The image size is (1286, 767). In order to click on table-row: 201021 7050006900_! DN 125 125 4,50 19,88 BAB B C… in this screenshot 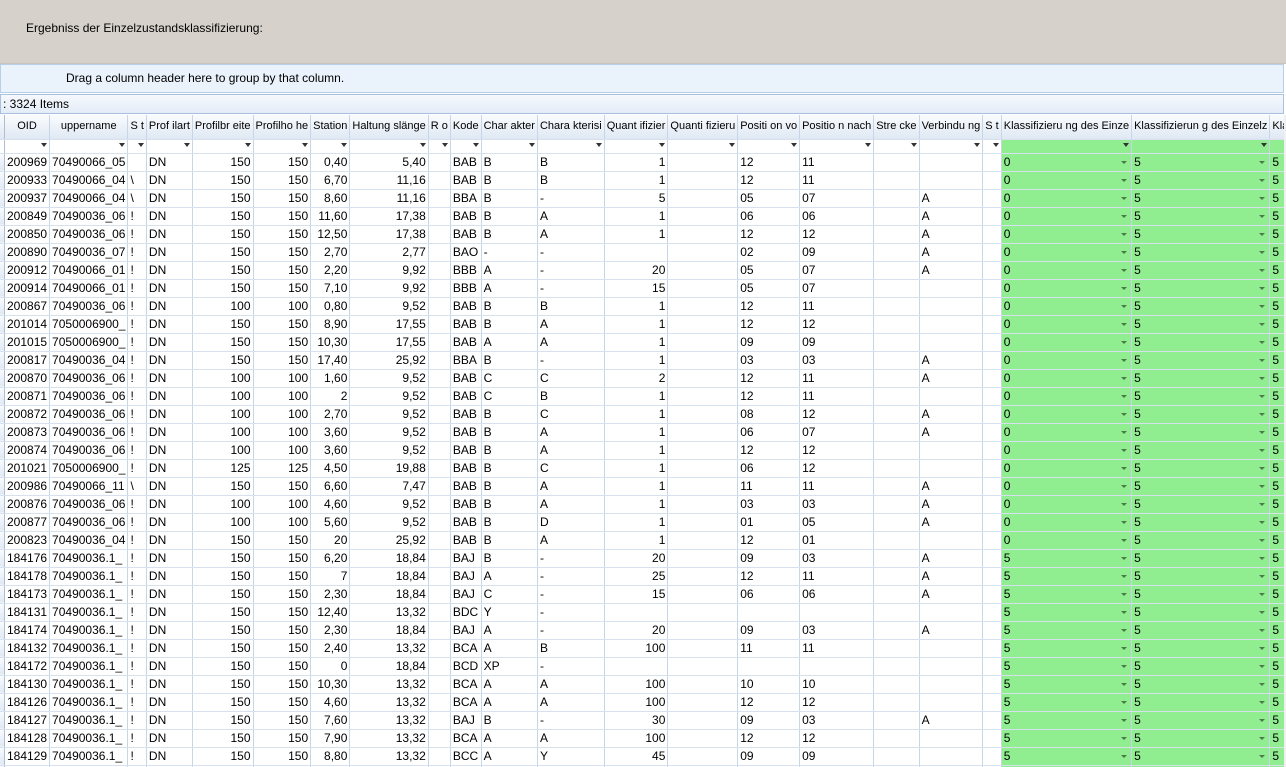, I will do `click(643, 468)`.